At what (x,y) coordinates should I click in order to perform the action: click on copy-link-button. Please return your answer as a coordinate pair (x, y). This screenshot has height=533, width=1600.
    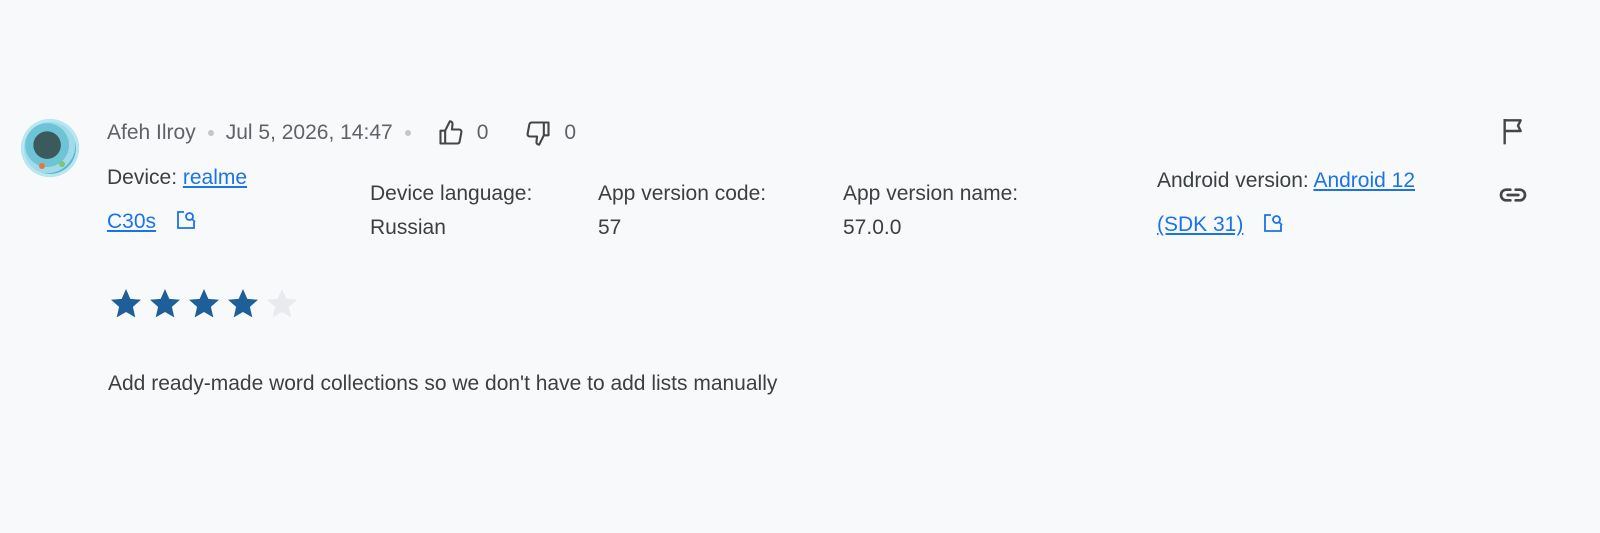
    Looking at the image, I should click on (1513, 195).